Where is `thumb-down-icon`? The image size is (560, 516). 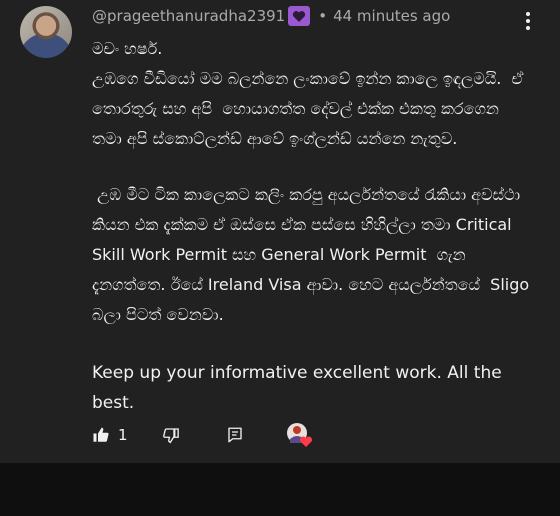 thumb-down-icon is located at coordinates (170, 436).